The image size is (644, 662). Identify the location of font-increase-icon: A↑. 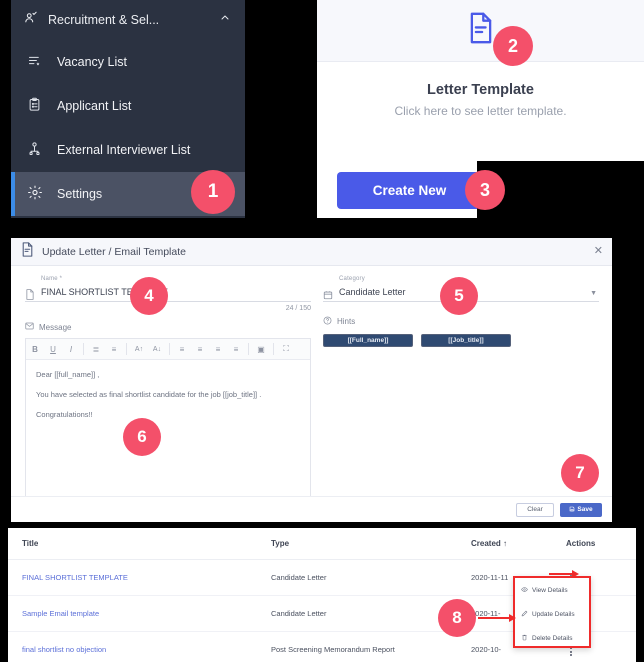
(139, 349).